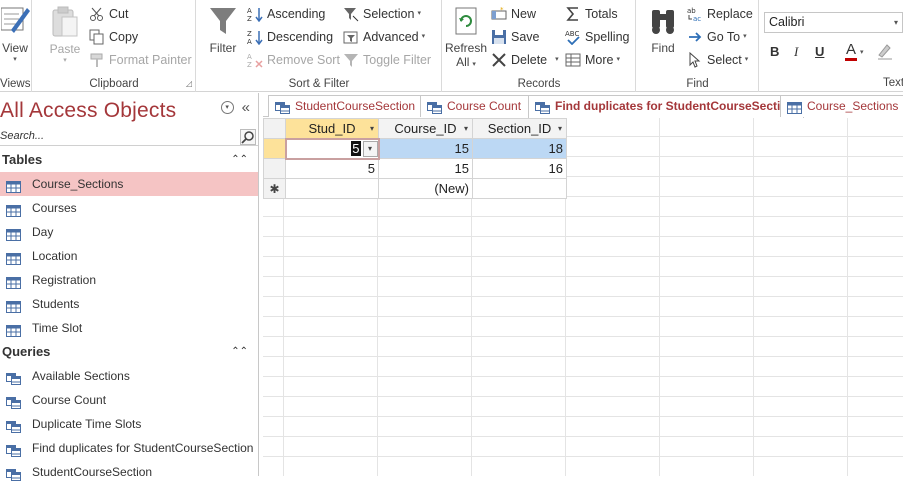  I want to click on more-button: More ▾, so click(592, 60).